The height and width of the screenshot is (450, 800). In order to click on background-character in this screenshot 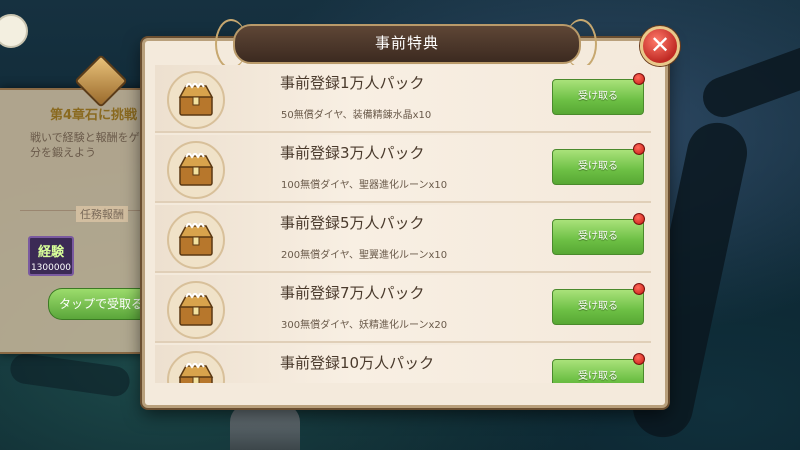, I will do `click(265, 427)`.